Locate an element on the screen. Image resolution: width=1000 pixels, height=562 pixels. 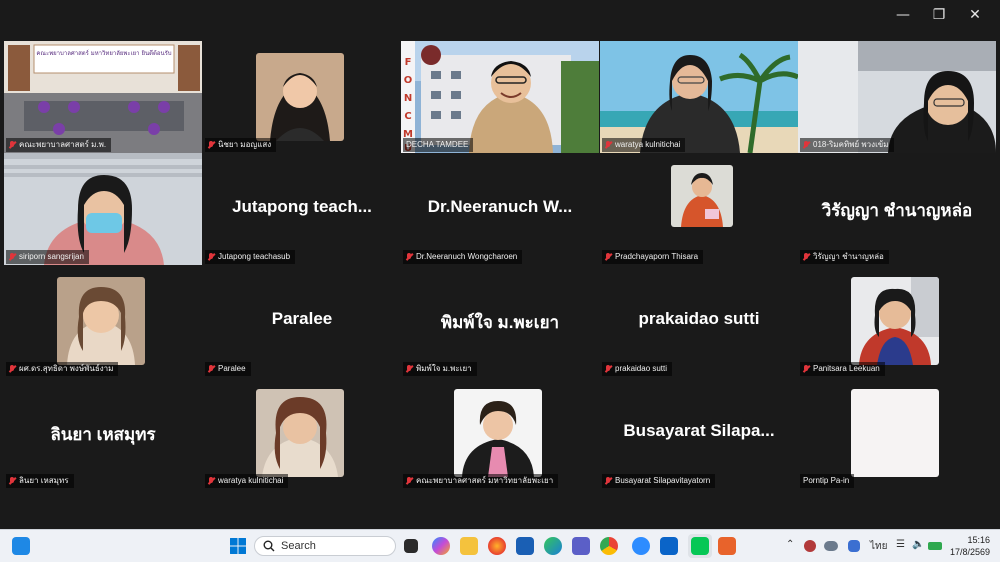
participant-tile: คณะพยาบาลศาสตร์ มหาวิทยาลัยพะเยา is located at coordinates (500, 433).